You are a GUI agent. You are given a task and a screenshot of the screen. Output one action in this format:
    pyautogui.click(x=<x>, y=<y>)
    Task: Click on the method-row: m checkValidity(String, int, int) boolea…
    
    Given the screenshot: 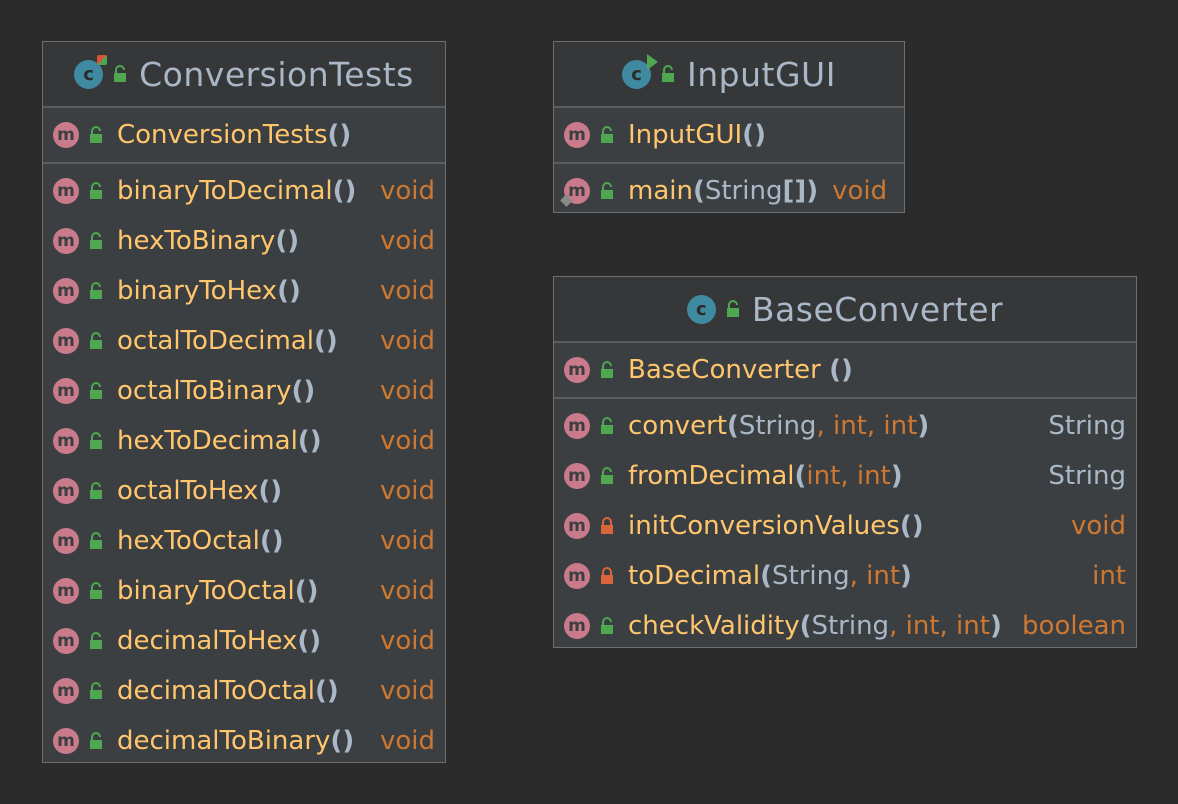 What is the action you would take?
    pyautogui.click(x=845, y=626)
    